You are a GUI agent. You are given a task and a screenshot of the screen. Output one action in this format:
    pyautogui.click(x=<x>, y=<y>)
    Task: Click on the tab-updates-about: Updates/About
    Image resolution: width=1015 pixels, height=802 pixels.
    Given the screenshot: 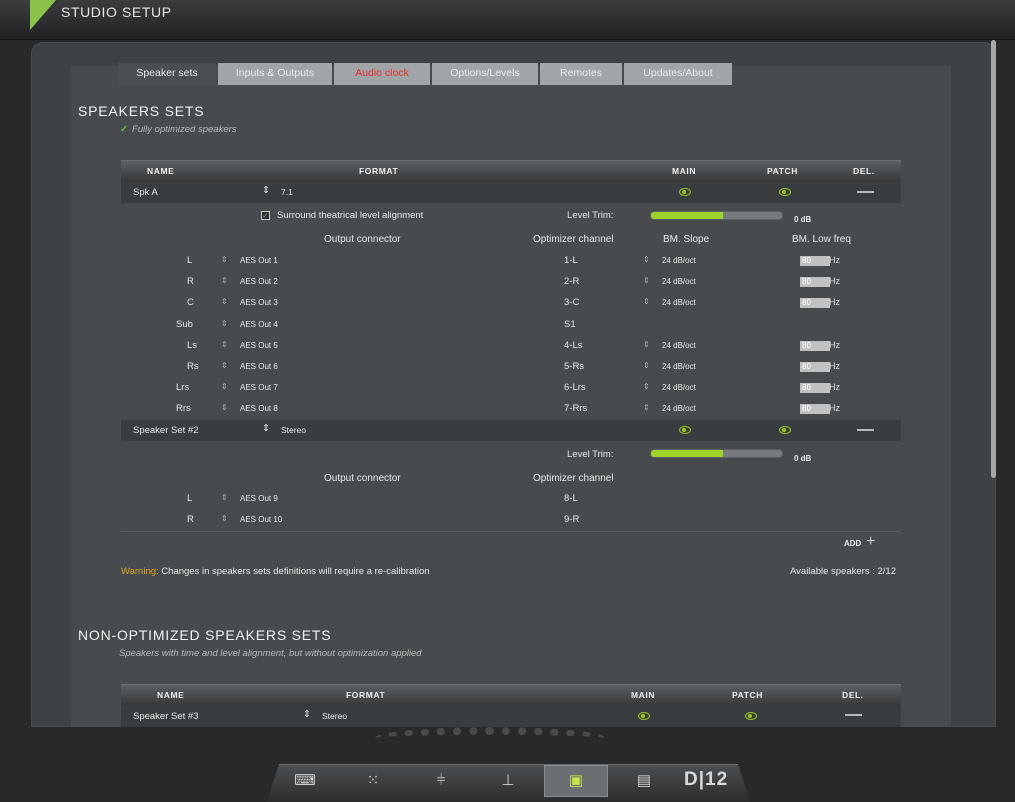 What is the action you would take?
    pyautogui.click(x=678, y=74)
    